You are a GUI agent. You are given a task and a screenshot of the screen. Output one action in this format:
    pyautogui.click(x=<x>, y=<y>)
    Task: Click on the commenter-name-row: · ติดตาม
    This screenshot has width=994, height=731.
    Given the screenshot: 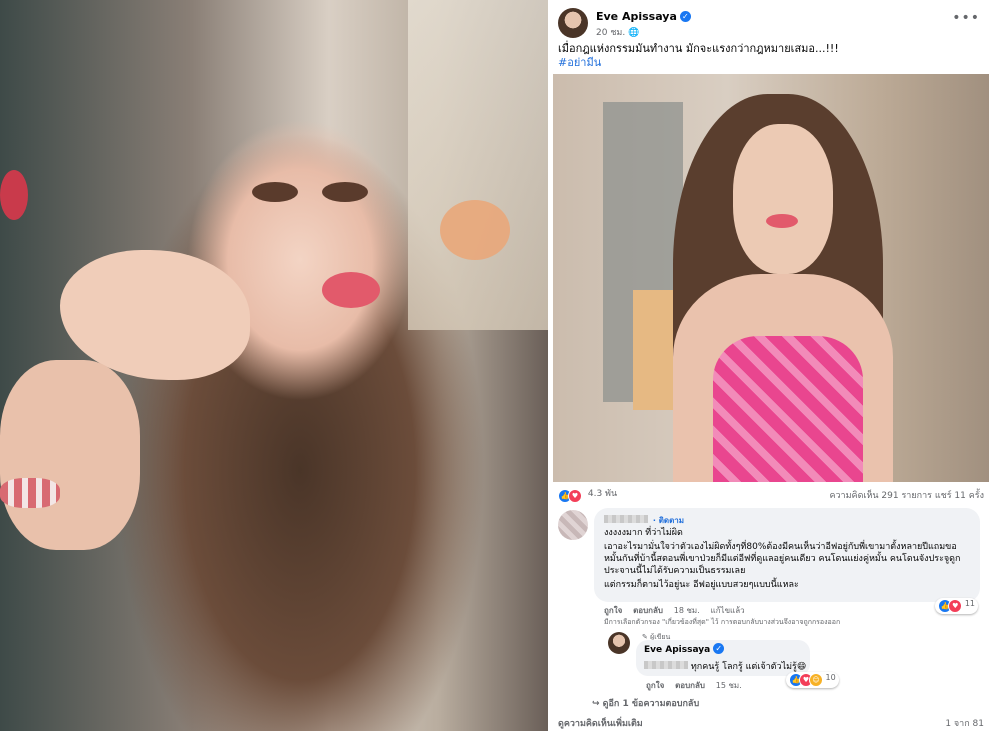 What is the action you would take?
    pyautogui.click(x=644, y=520)
    